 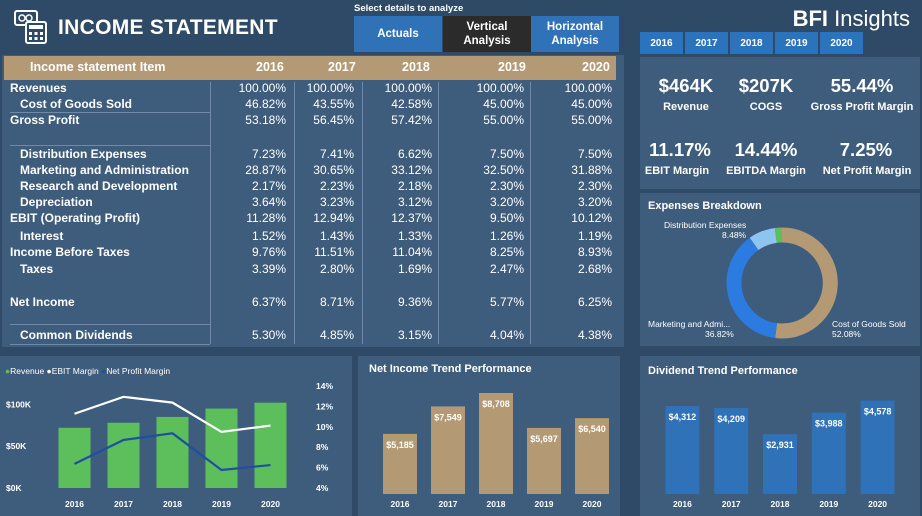 What do you see at coordinates (268, 335) in the screenshot?
I see `row-value-2016: 5.30%` at bounding box center [268, 335].